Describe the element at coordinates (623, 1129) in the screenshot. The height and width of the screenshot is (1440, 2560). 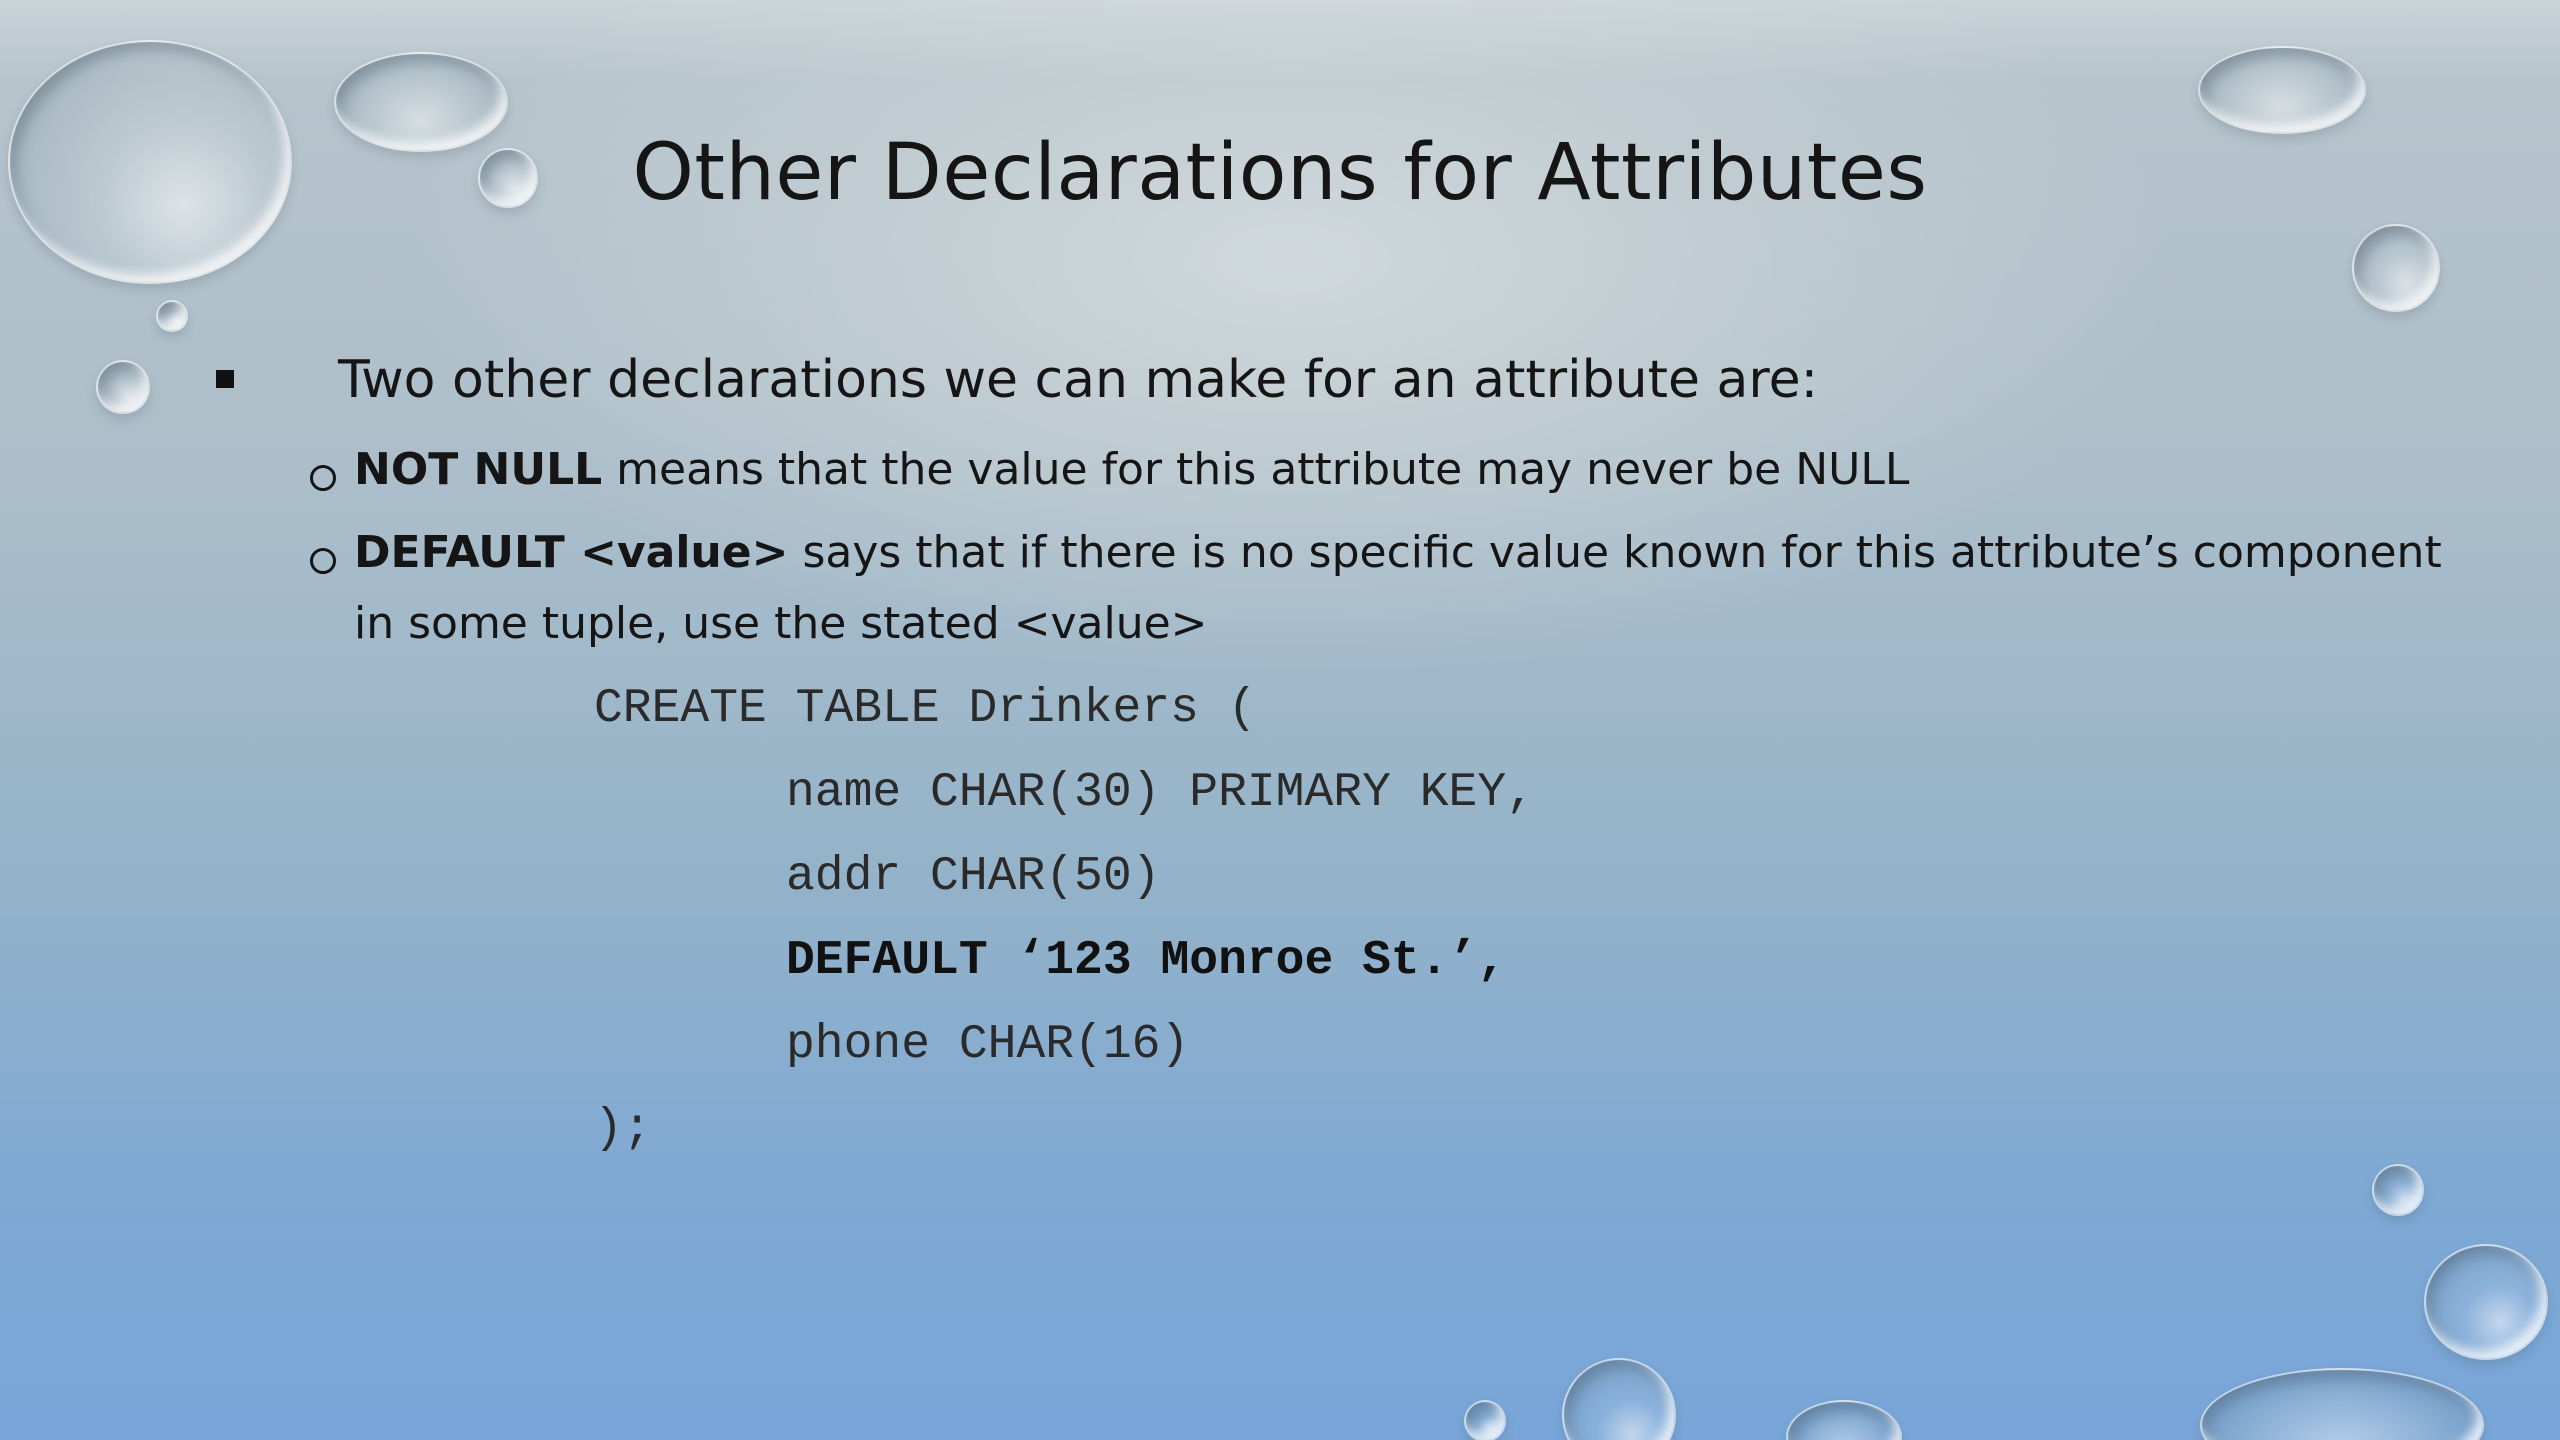
I see `code-line: );` at that location.